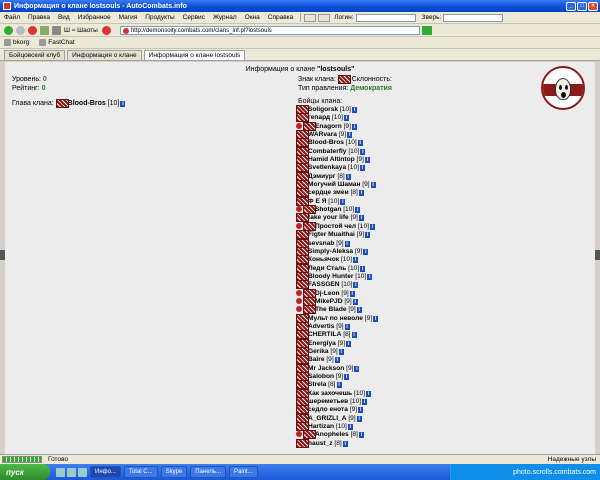 This screenshot has height=480, width=600. I want to click on member-name: The Blade, so click(331, 309).